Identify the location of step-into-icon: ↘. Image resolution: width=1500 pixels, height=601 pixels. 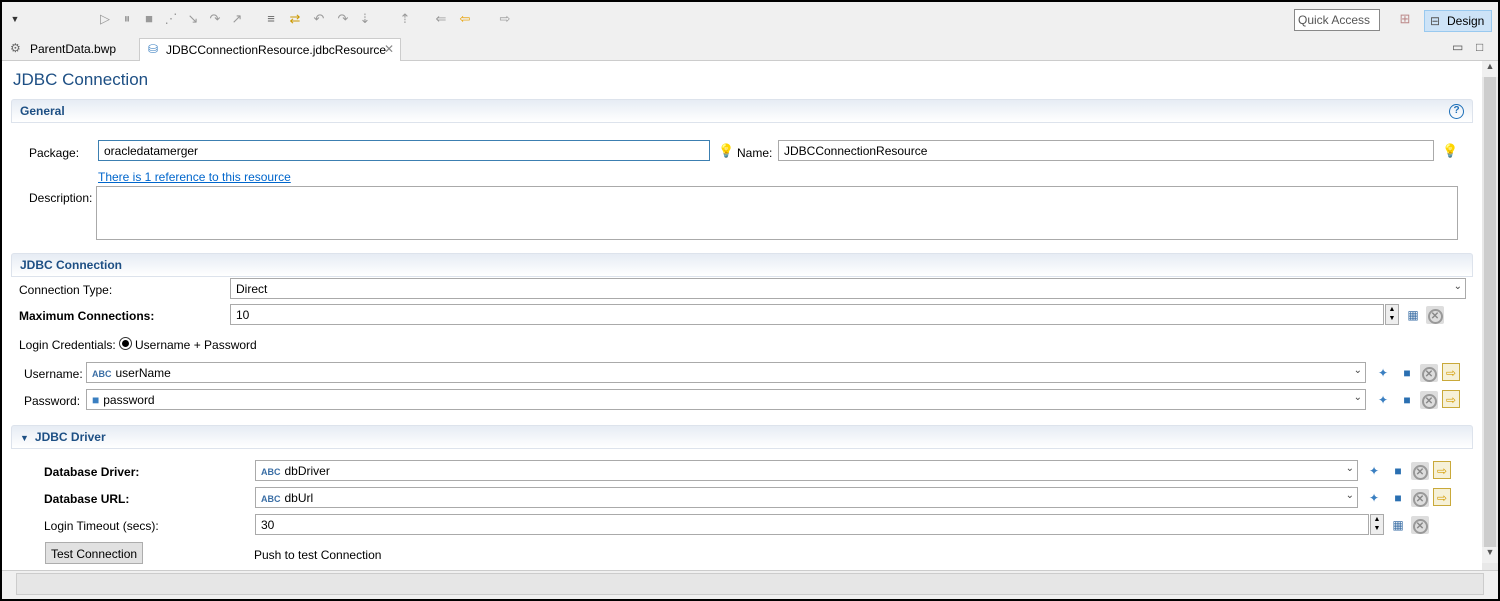
(193, 19).